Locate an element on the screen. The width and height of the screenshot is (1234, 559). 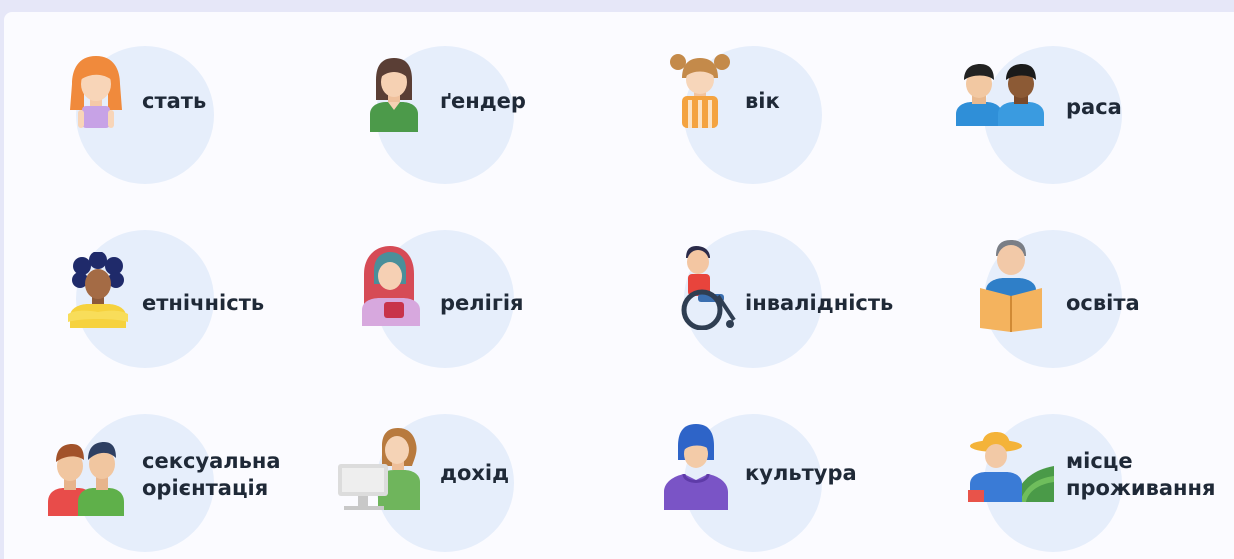
child-icon is located at coordinates (700, 91).